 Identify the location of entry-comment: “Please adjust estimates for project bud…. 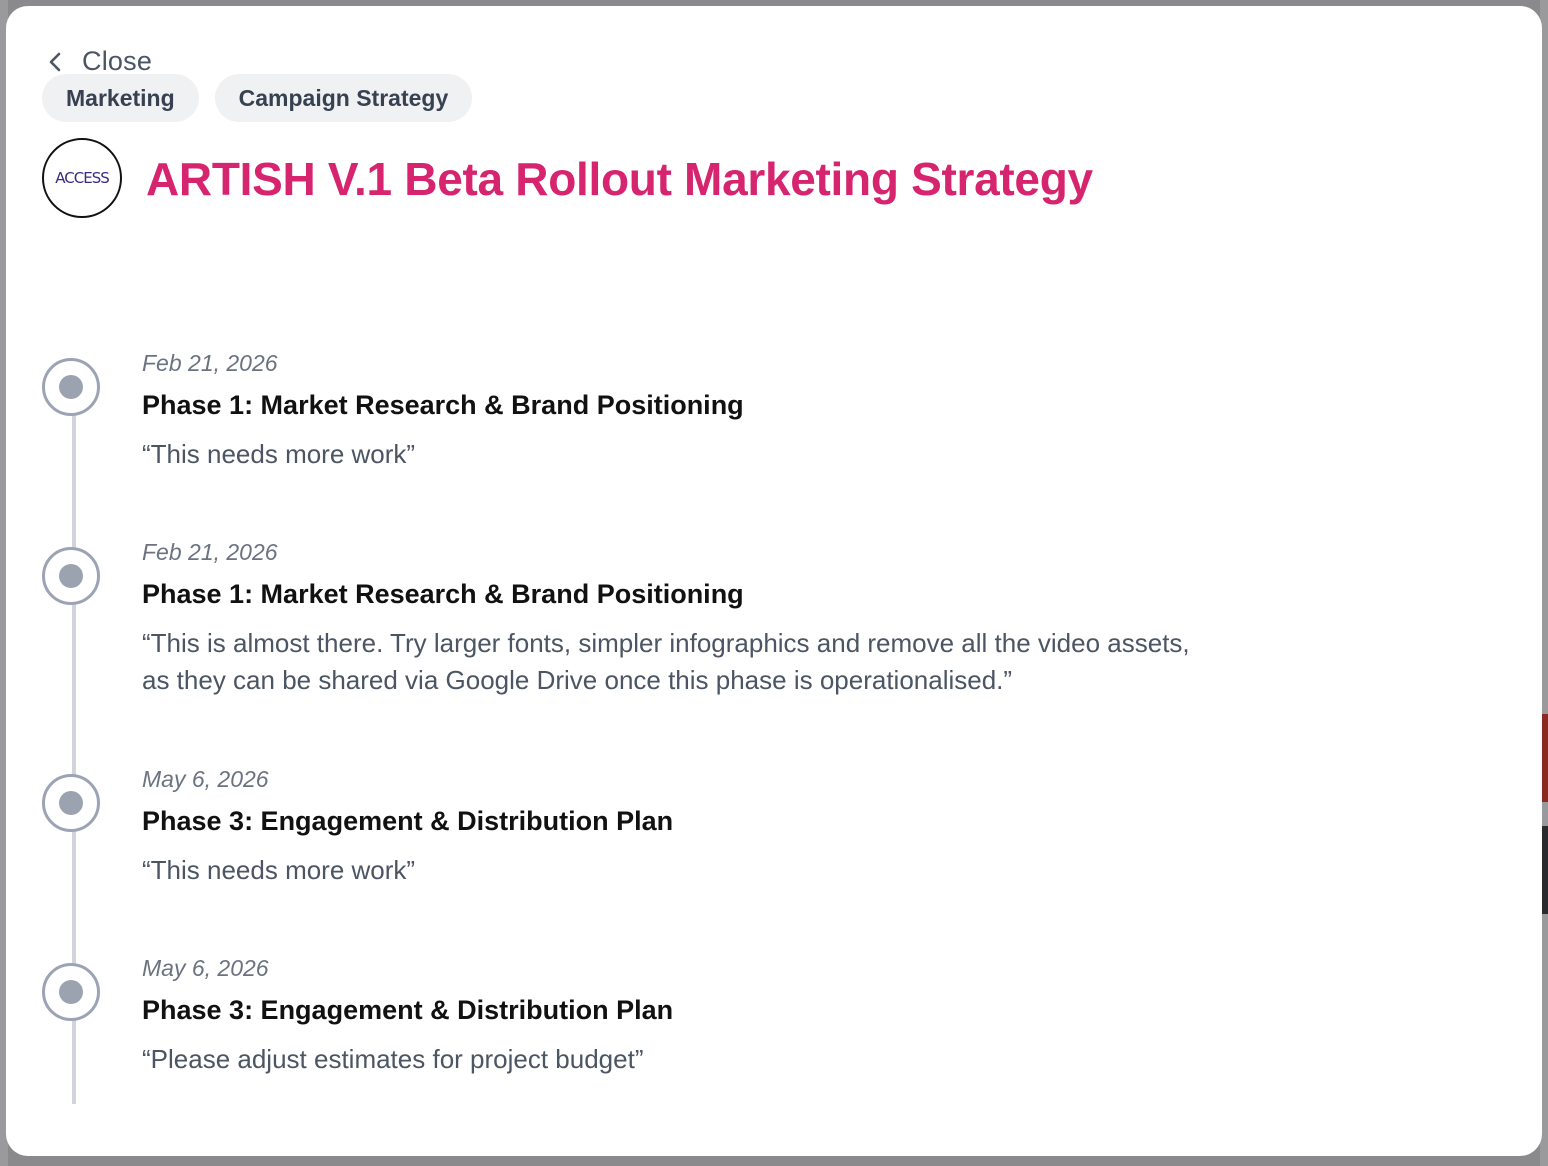
(393, 1059).